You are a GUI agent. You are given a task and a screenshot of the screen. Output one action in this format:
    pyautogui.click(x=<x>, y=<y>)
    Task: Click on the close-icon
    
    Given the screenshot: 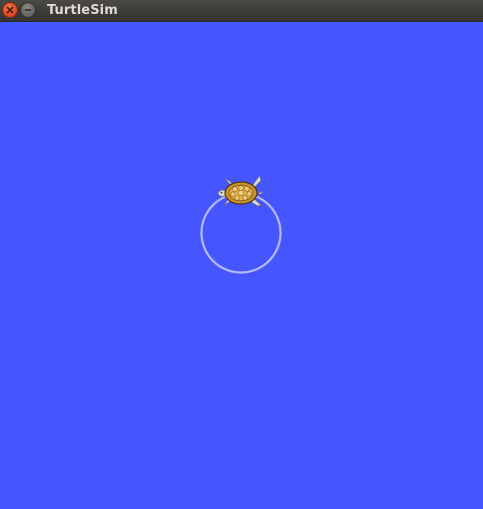 What is the action you would take?
    pyautogui.click(x=10, y=10)
    